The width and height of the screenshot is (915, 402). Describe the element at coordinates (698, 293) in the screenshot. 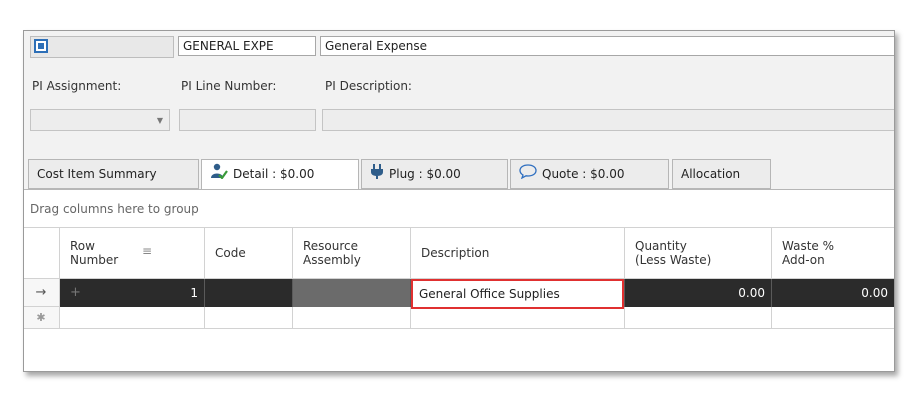

I see `quantity-cell: 0.00` at that location.